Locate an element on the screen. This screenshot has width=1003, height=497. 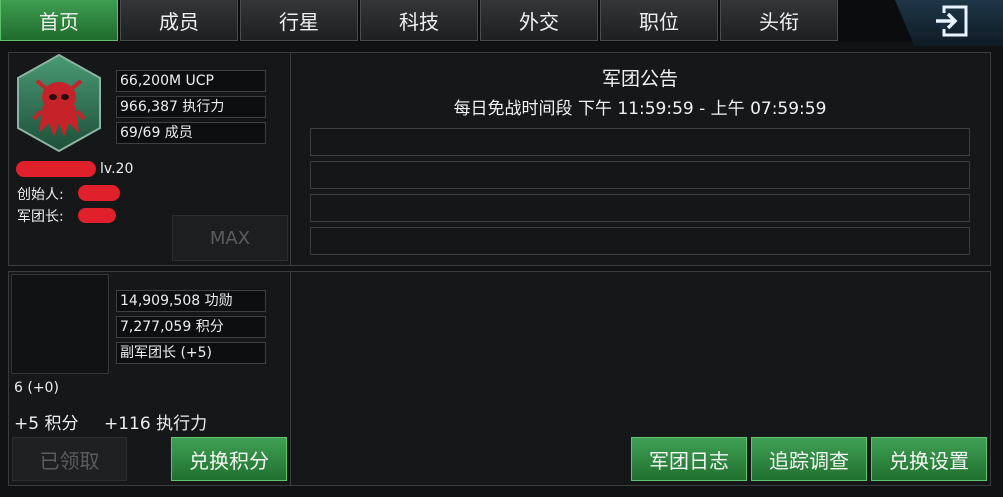
player-avatar is located at coordinates (60, 324).